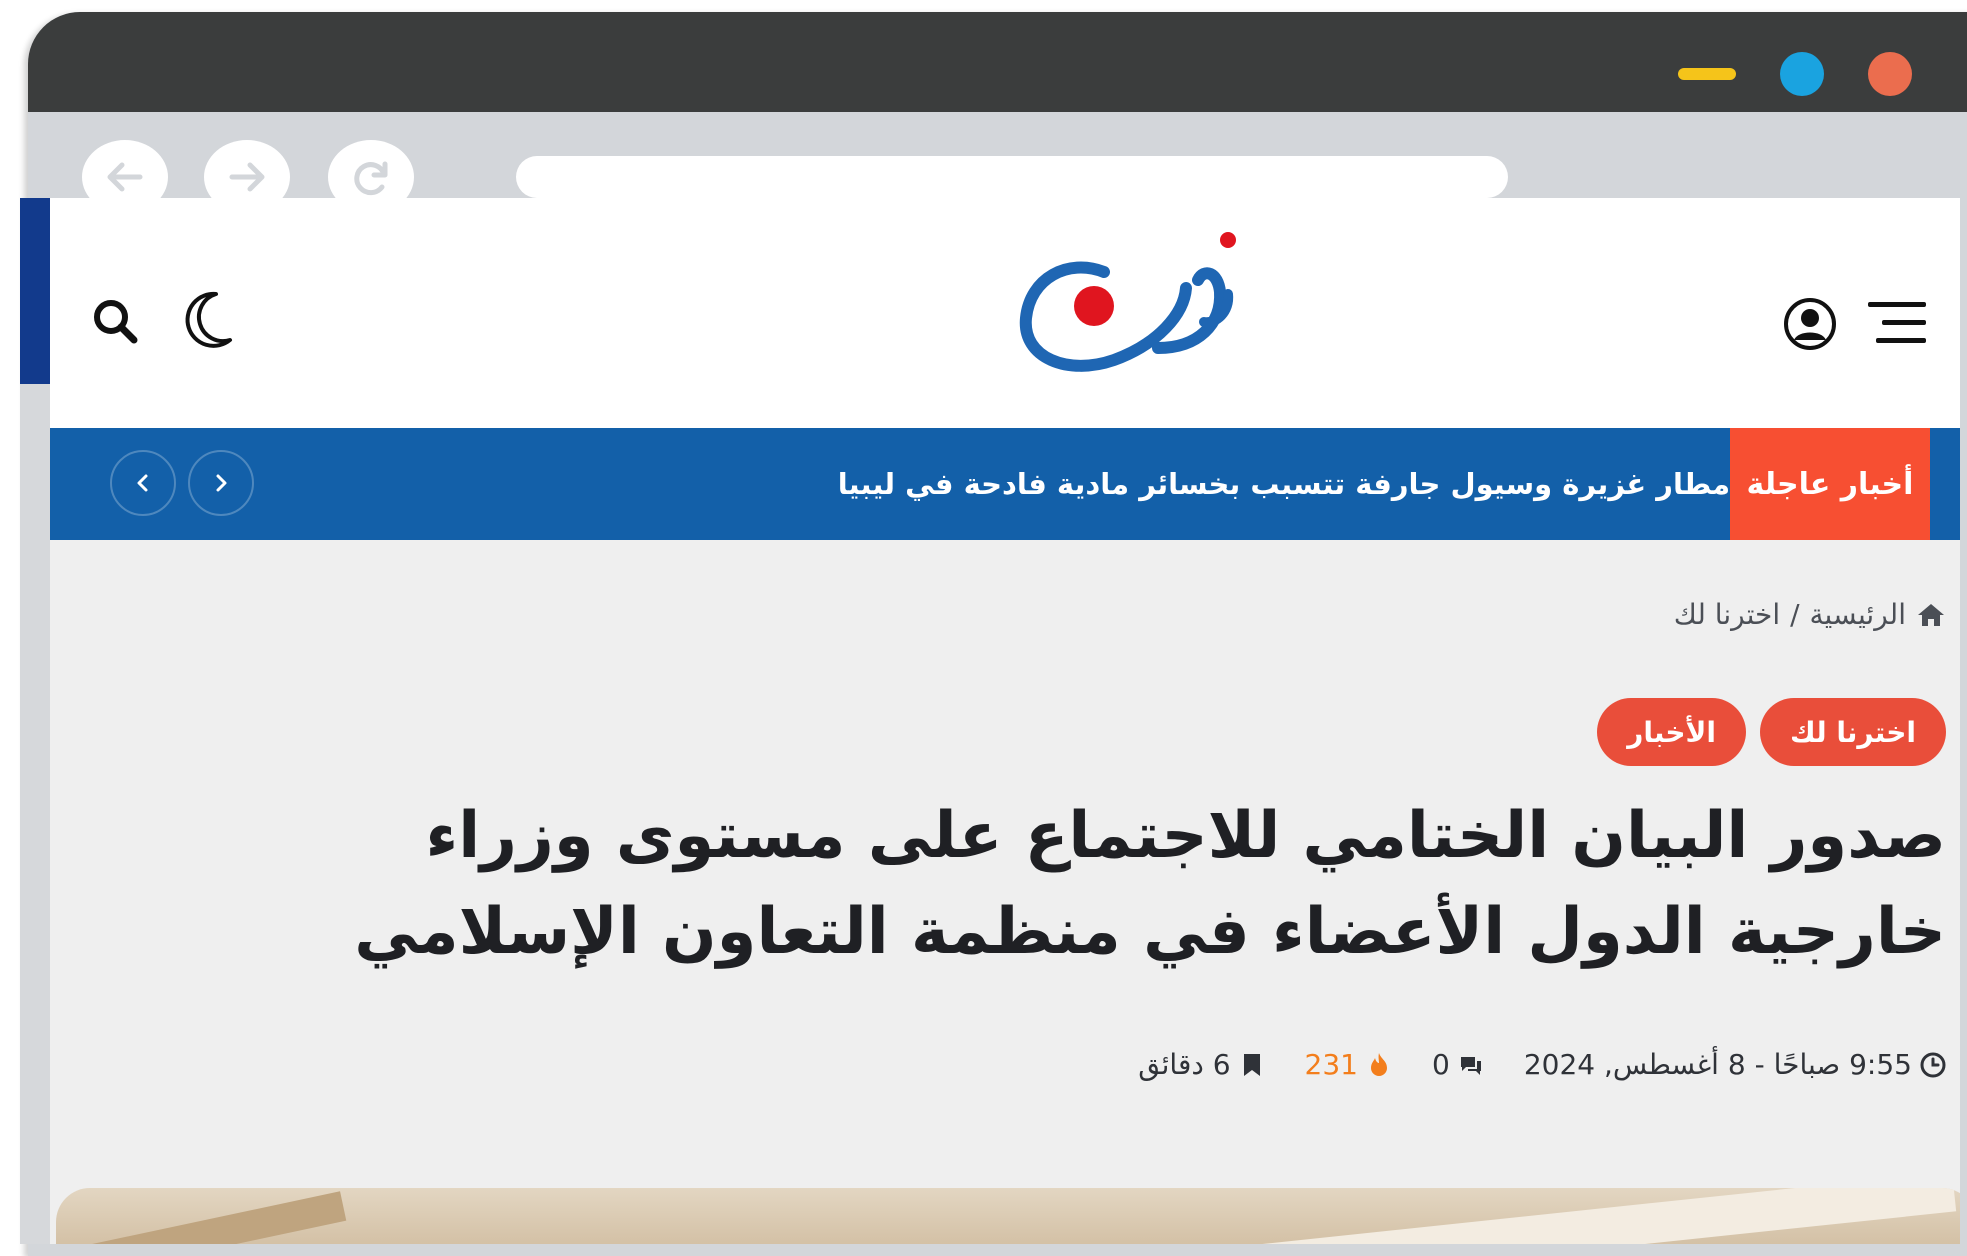 The height and width of the screenshot is (1256, 1967). I want to click on ticker-prev-button, so click(143, 483).